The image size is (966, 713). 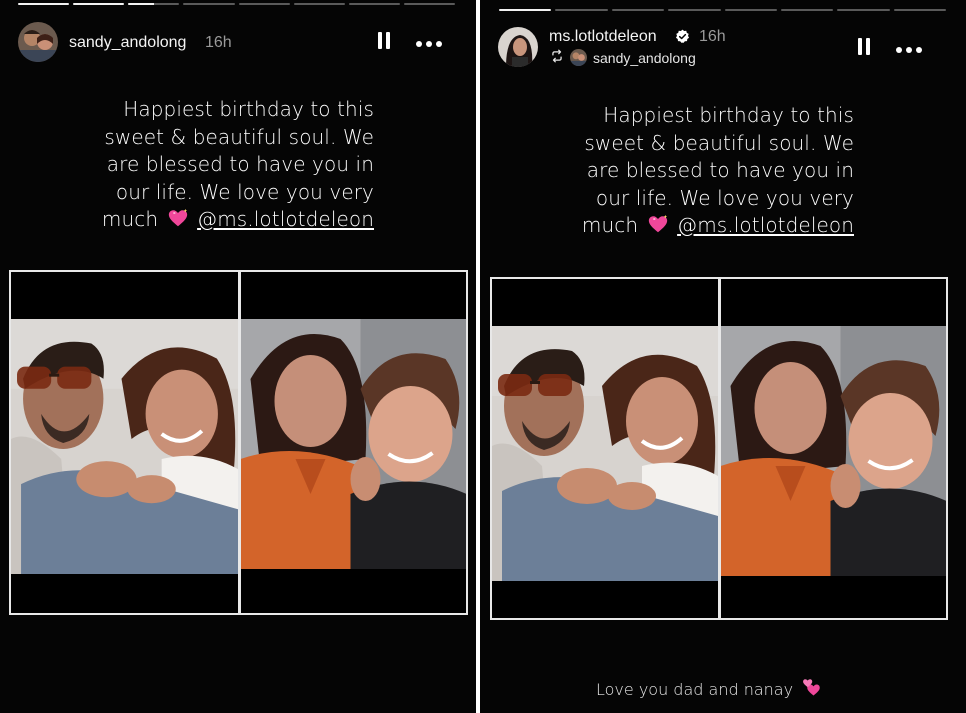 I want to click on footer-caption-text: Love you dad and nanay, so click(x=695, y=689).